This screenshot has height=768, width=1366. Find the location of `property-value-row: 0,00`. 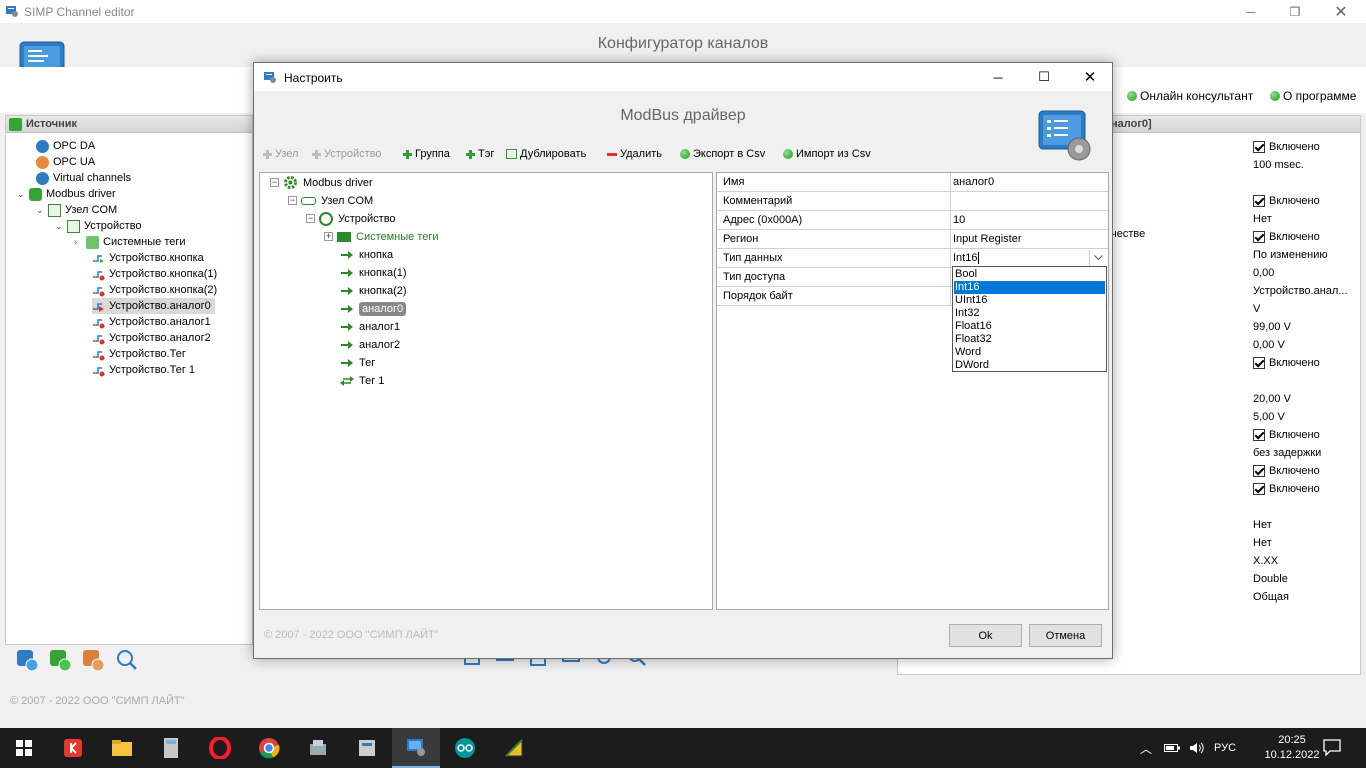

property-value-row: 0,00 is located at coordinates (1263, 273).